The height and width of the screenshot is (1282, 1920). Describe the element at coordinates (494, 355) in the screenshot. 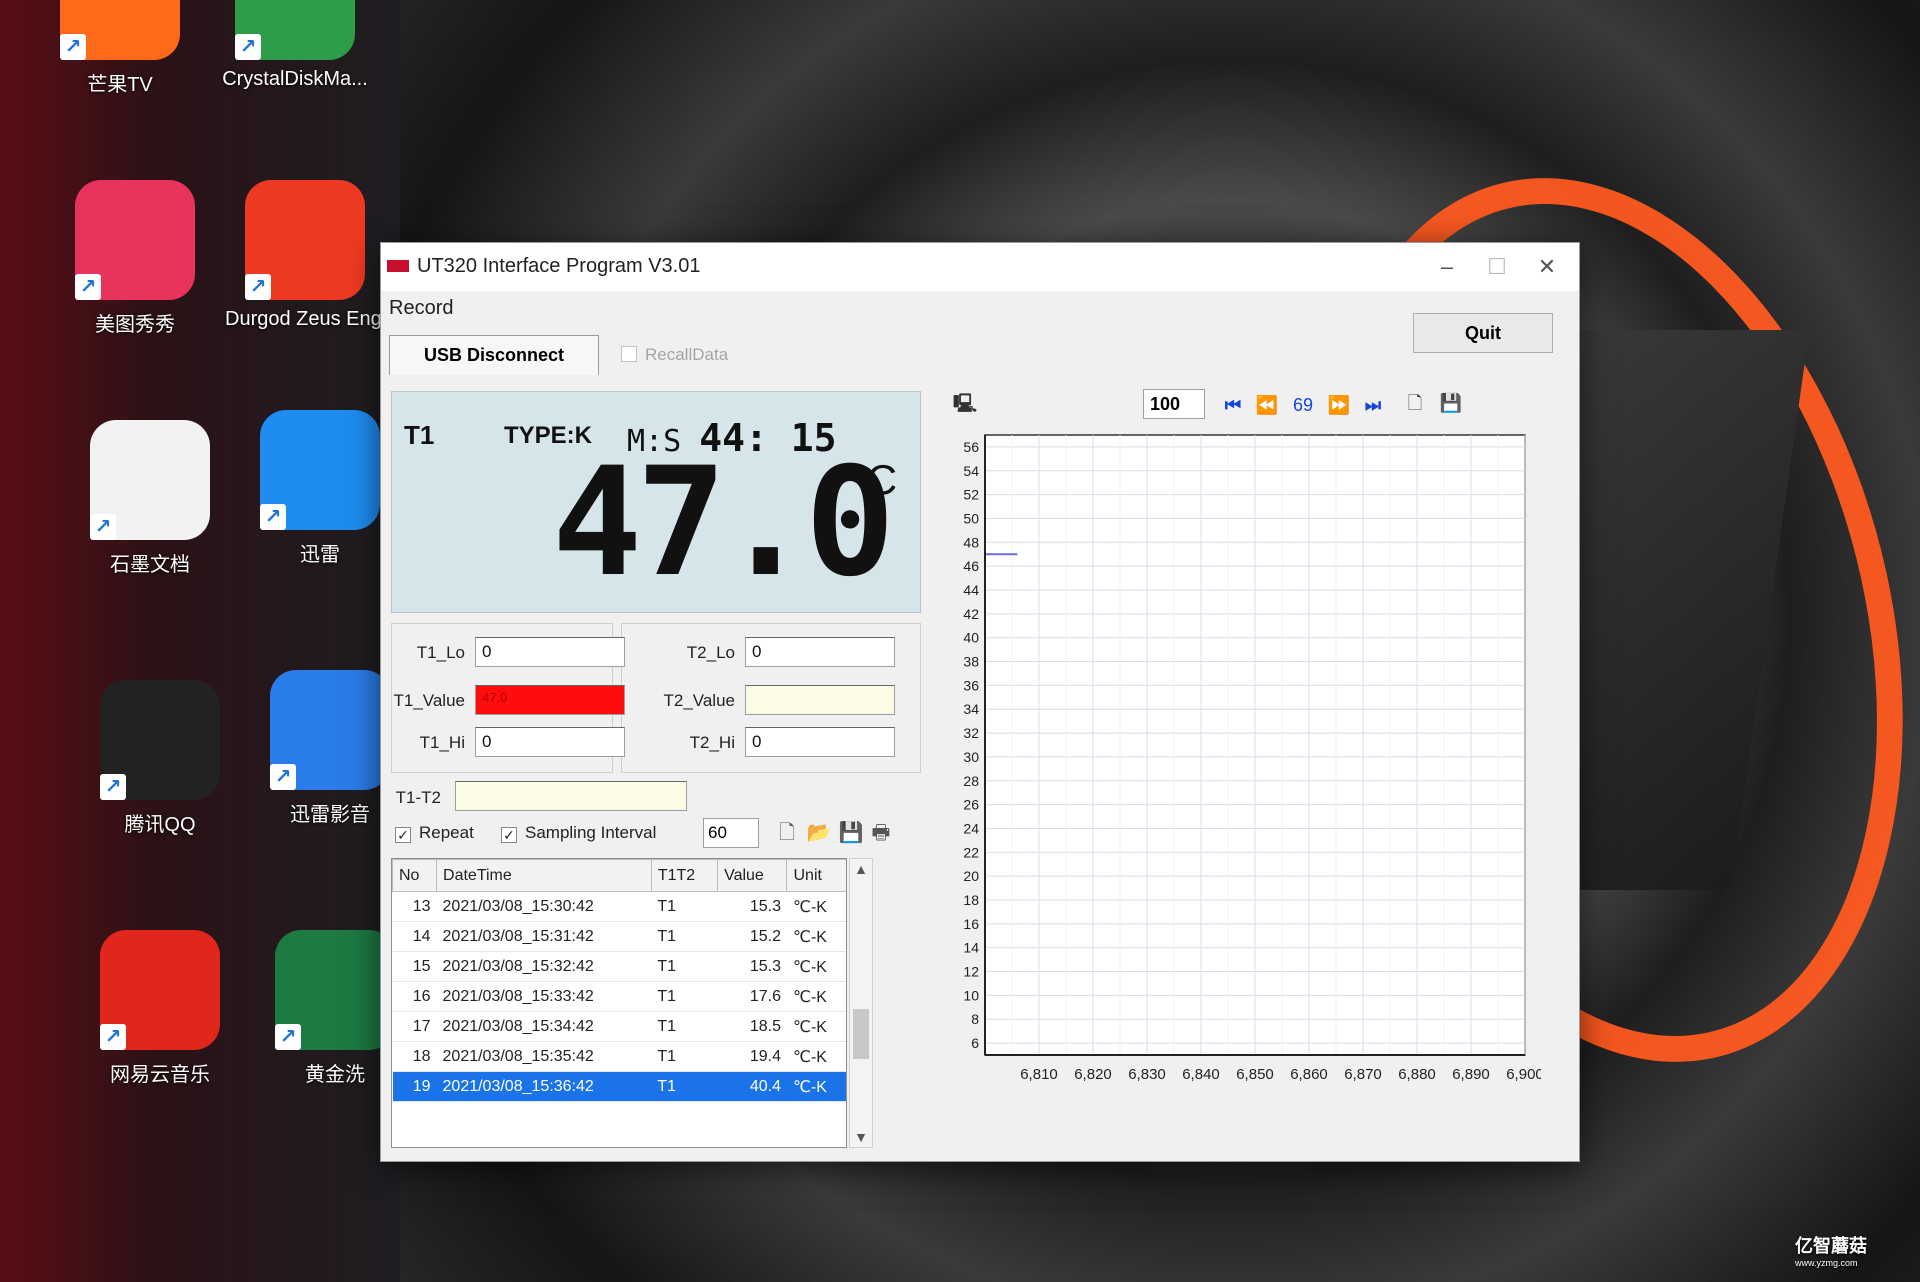

I see `usb-disconnect-button: USB Disconnect` at that location.